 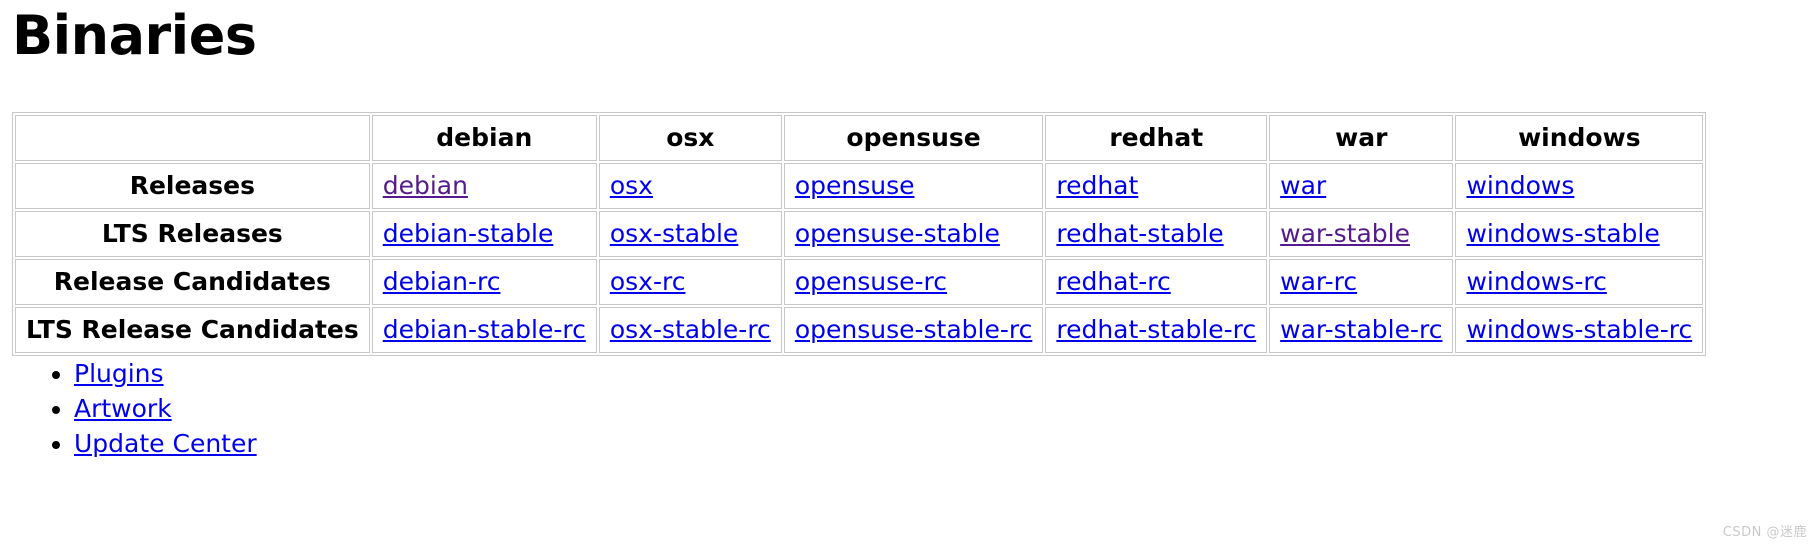 What do you see at coordinates (192, 234) in the screenshot?
I see `table-row-label: LTS Releases` at bounding box center [192, 234].